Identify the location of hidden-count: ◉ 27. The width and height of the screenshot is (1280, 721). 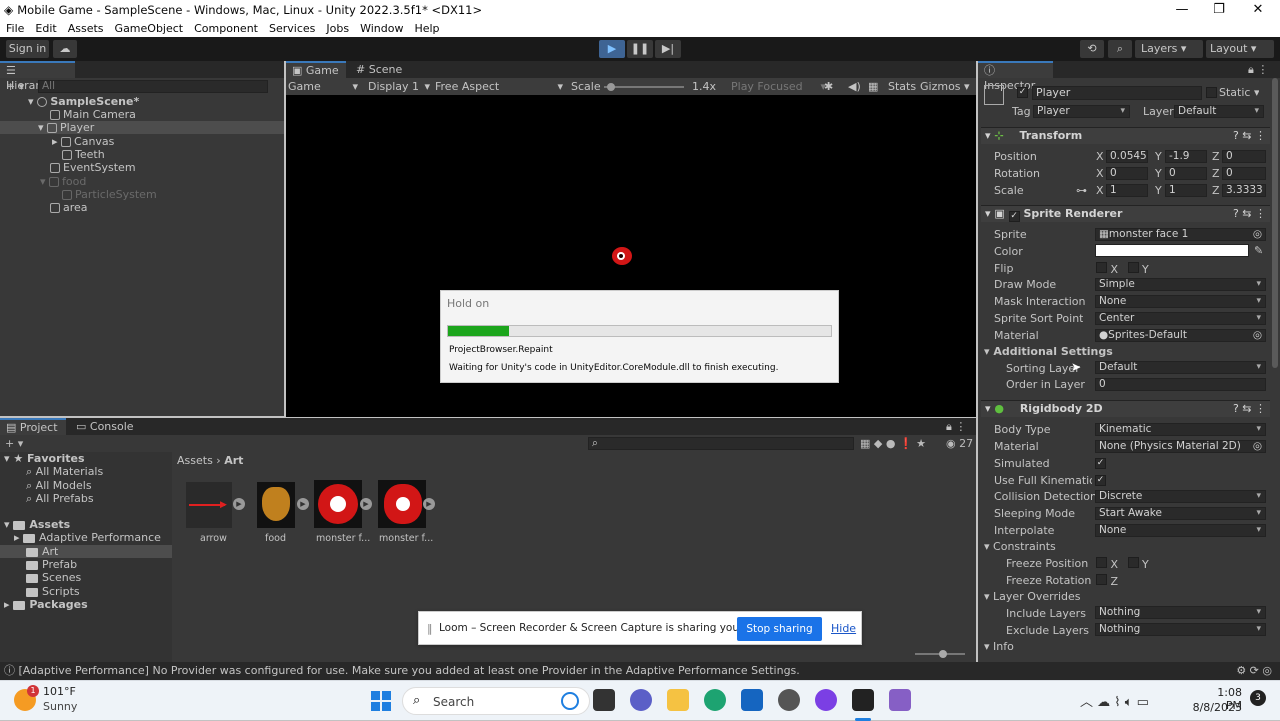
(959, 443).